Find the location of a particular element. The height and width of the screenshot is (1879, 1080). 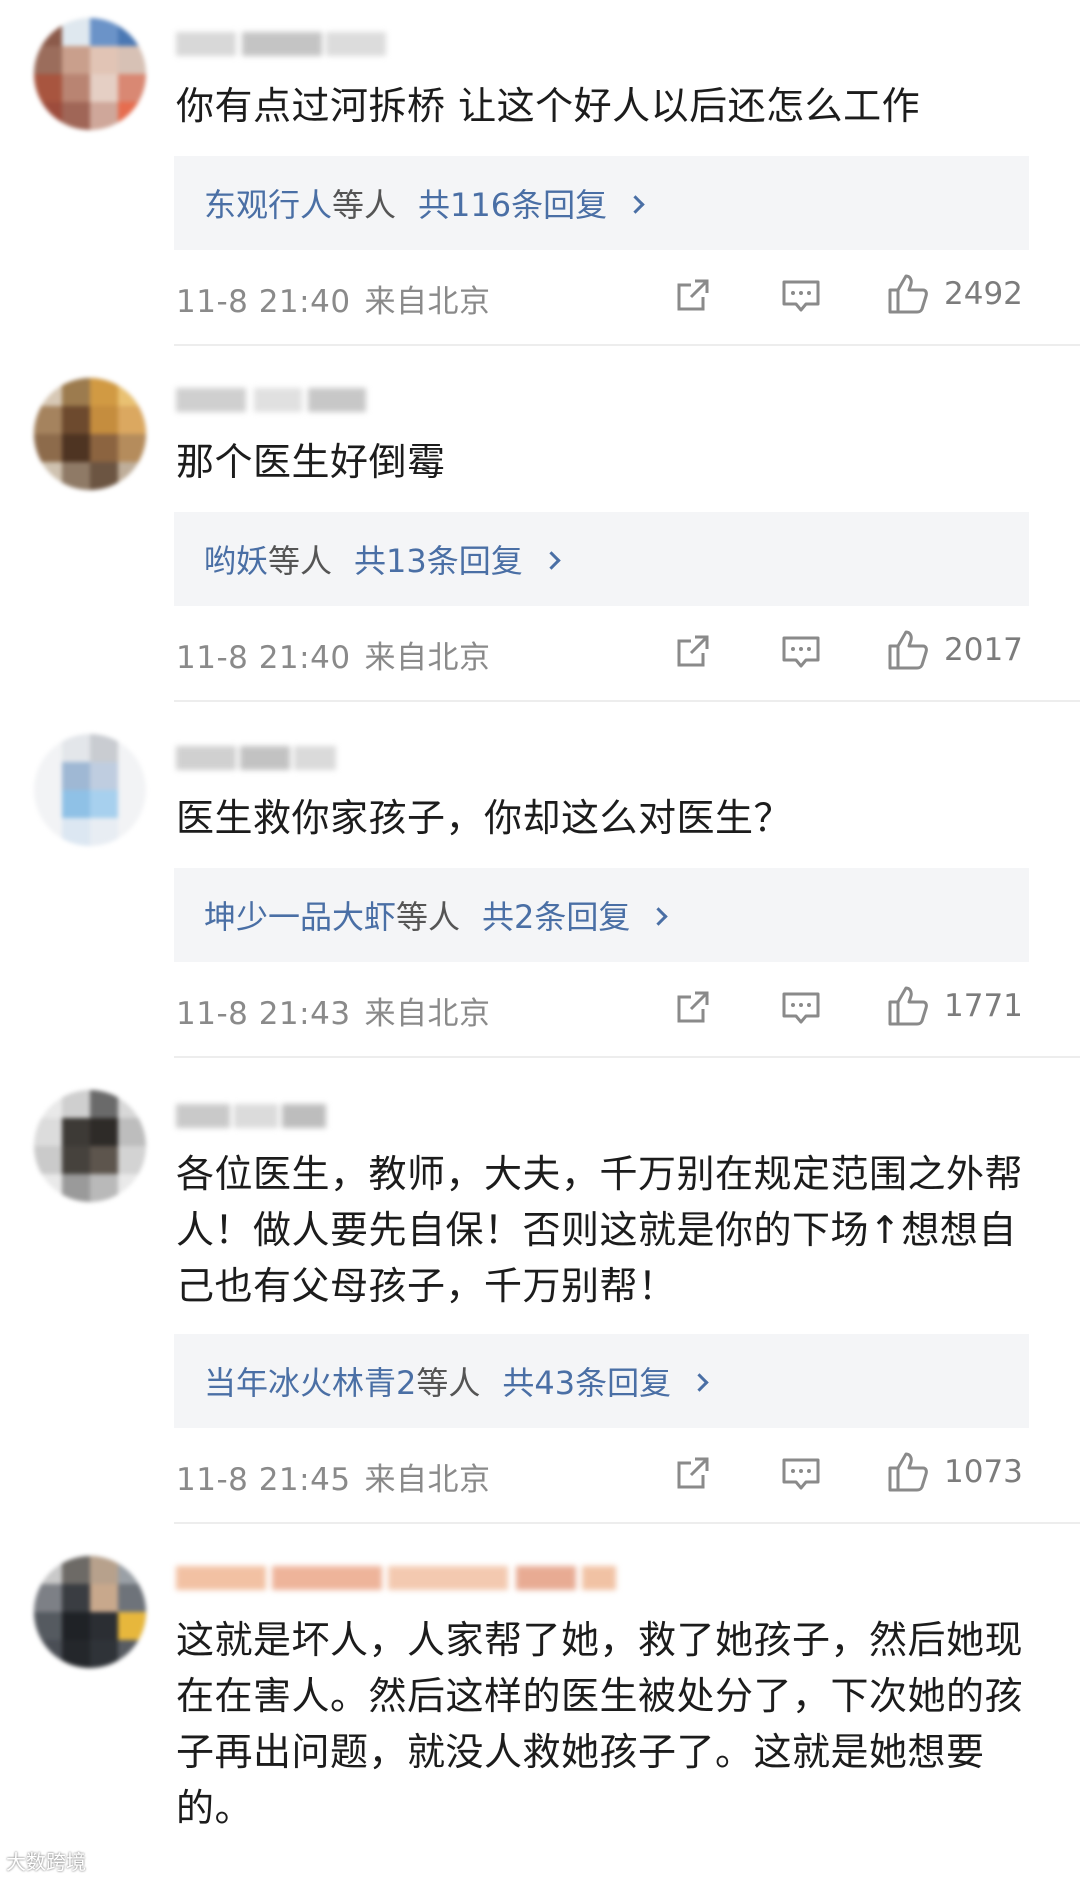

like-button: 1771 is located at coordinates (954, 1006).